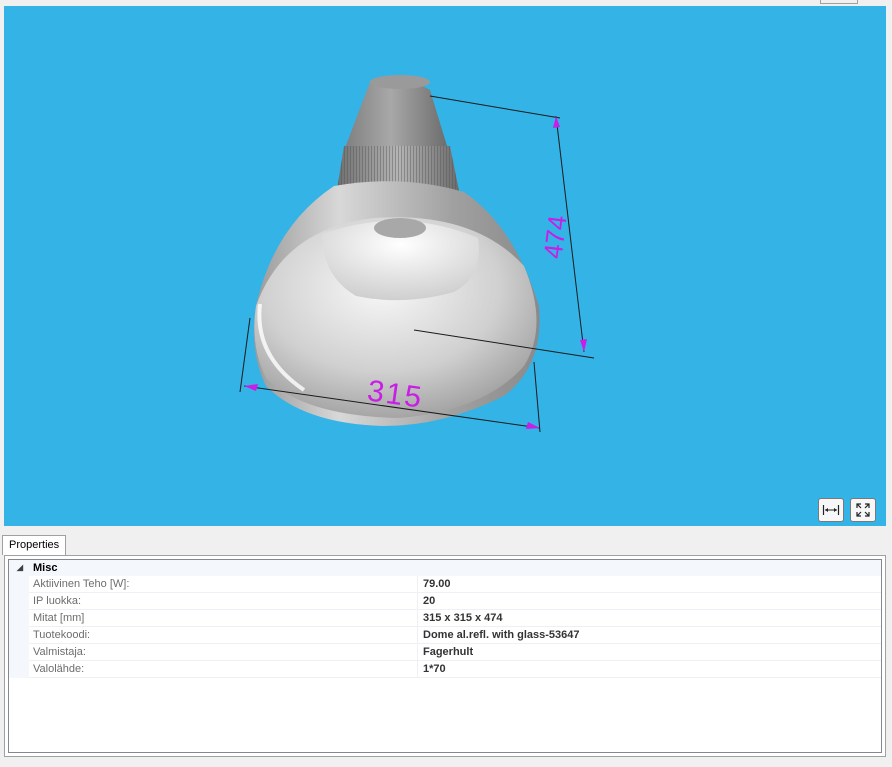 Image resolution: width=892 pixels, height=767 pixels. Describe the element at coordinates (445, 568) in the screenshot. I see `category-row-misc: ◢ Misc` at that location.